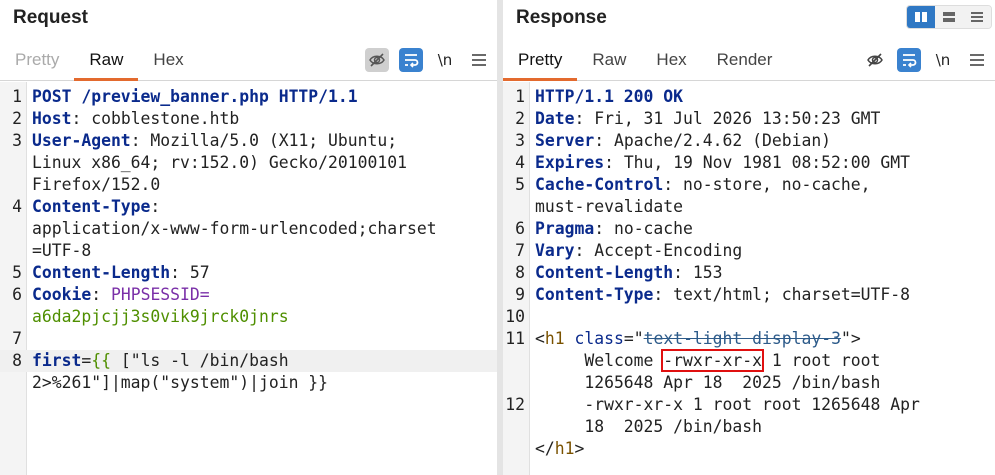  I want to click on layout-stacked-icon, so click(949, 17).